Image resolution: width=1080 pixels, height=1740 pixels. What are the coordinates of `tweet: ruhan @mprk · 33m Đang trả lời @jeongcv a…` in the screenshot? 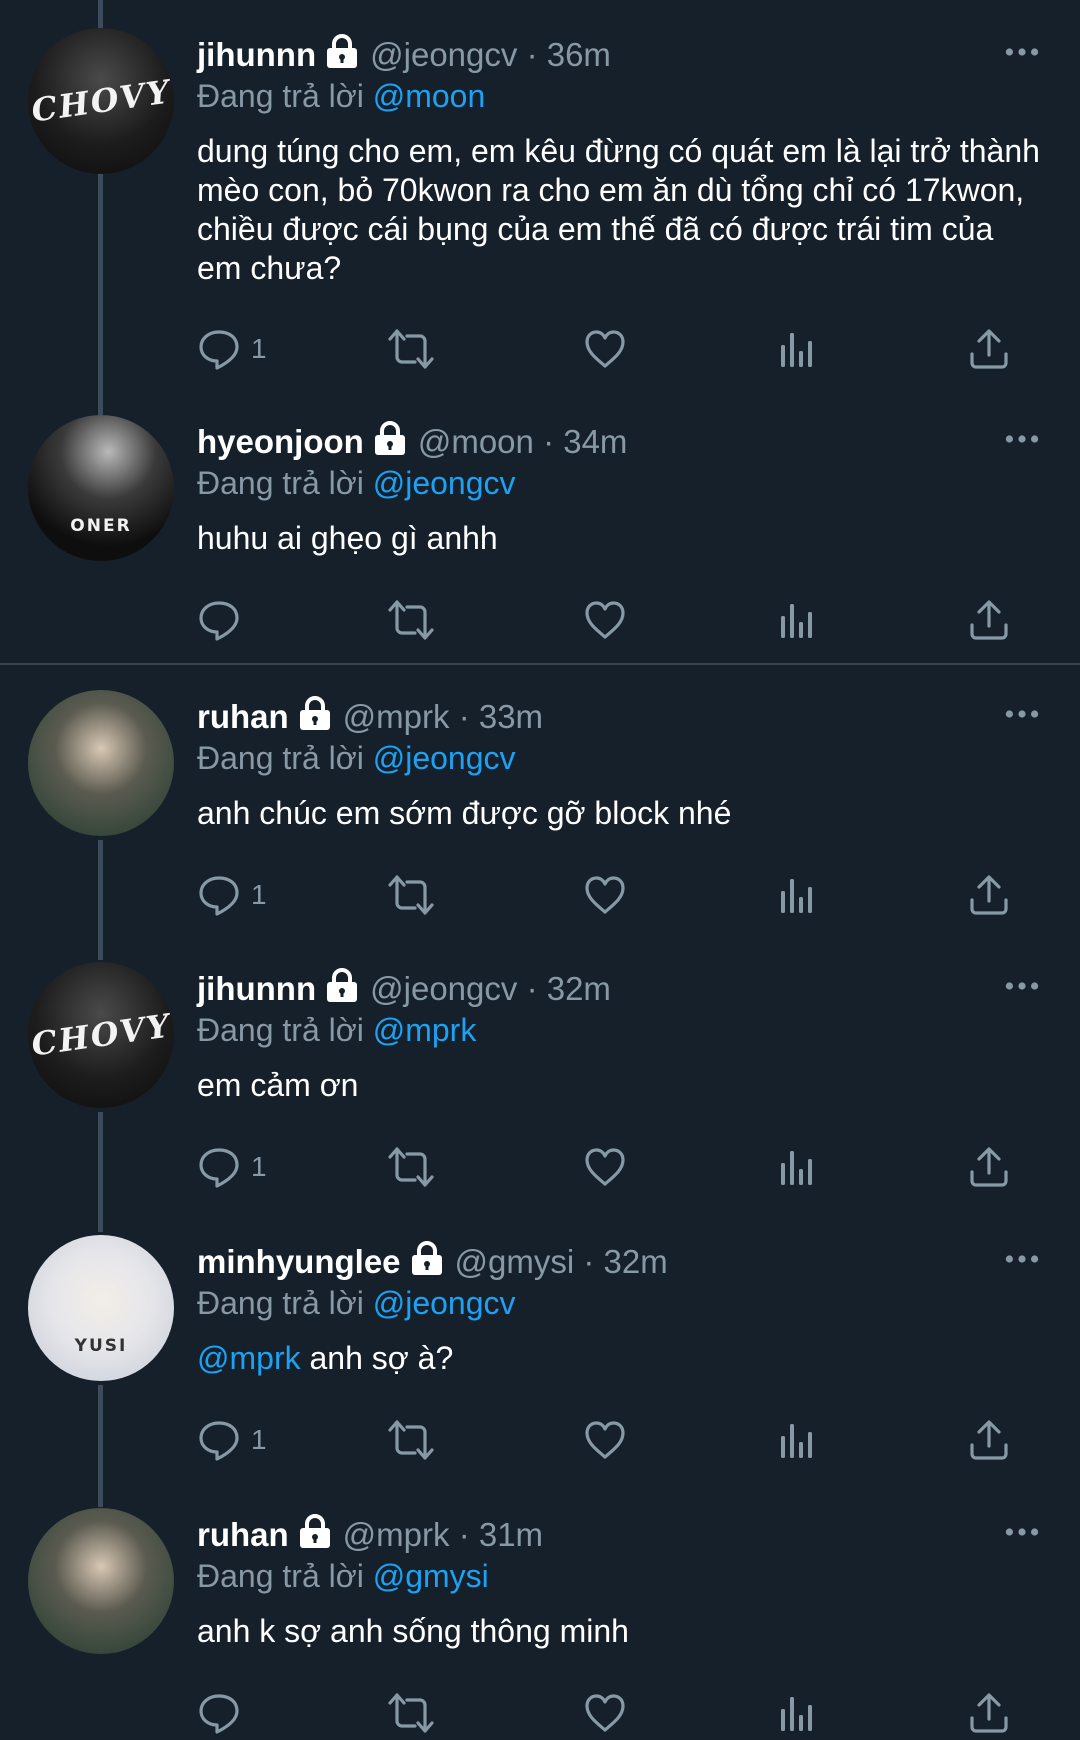 It's located at (540, 810).